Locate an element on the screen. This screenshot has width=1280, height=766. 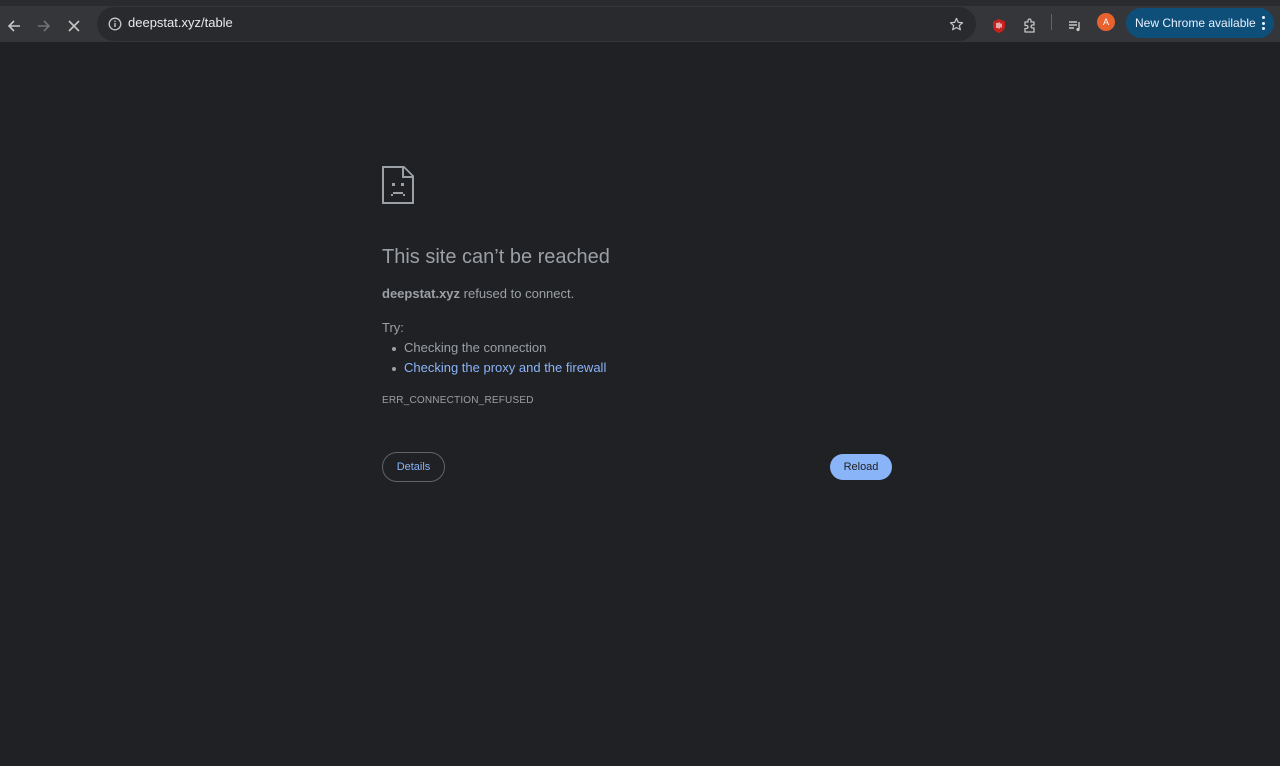
site-info-icon is located at coordinates (115, 24).